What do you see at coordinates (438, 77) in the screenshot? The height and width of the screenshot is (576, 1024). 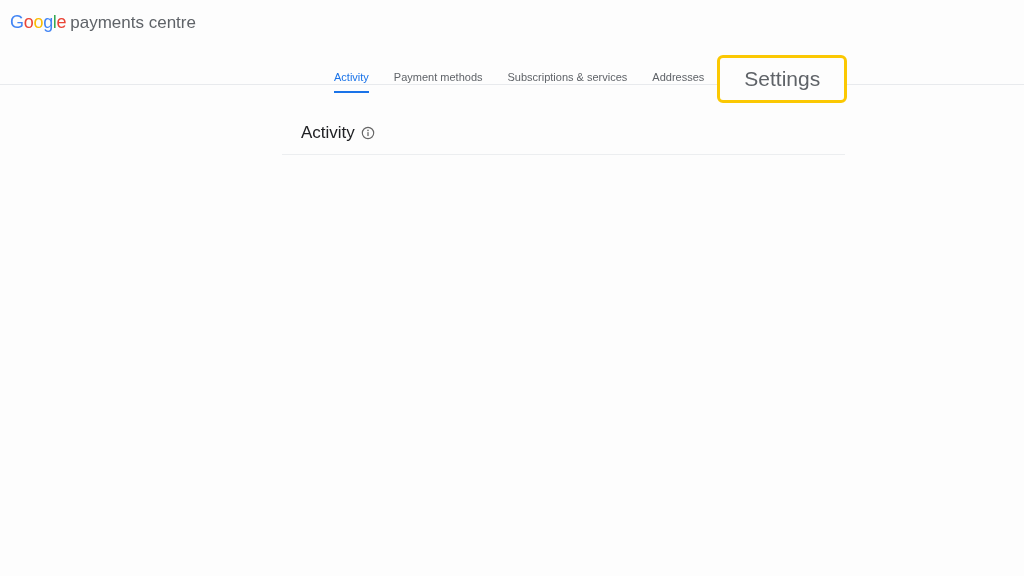 I see `nav-tab: Payment methods` at bounding box center [438, 77].